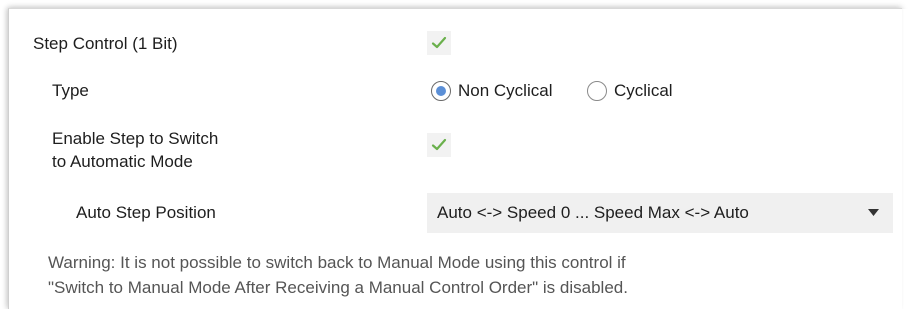  What do you see at coordinates (146, 212) in the screenshot?
I see `auto-step-position-label: Auto Step Position` at bounding box center [146, 212].